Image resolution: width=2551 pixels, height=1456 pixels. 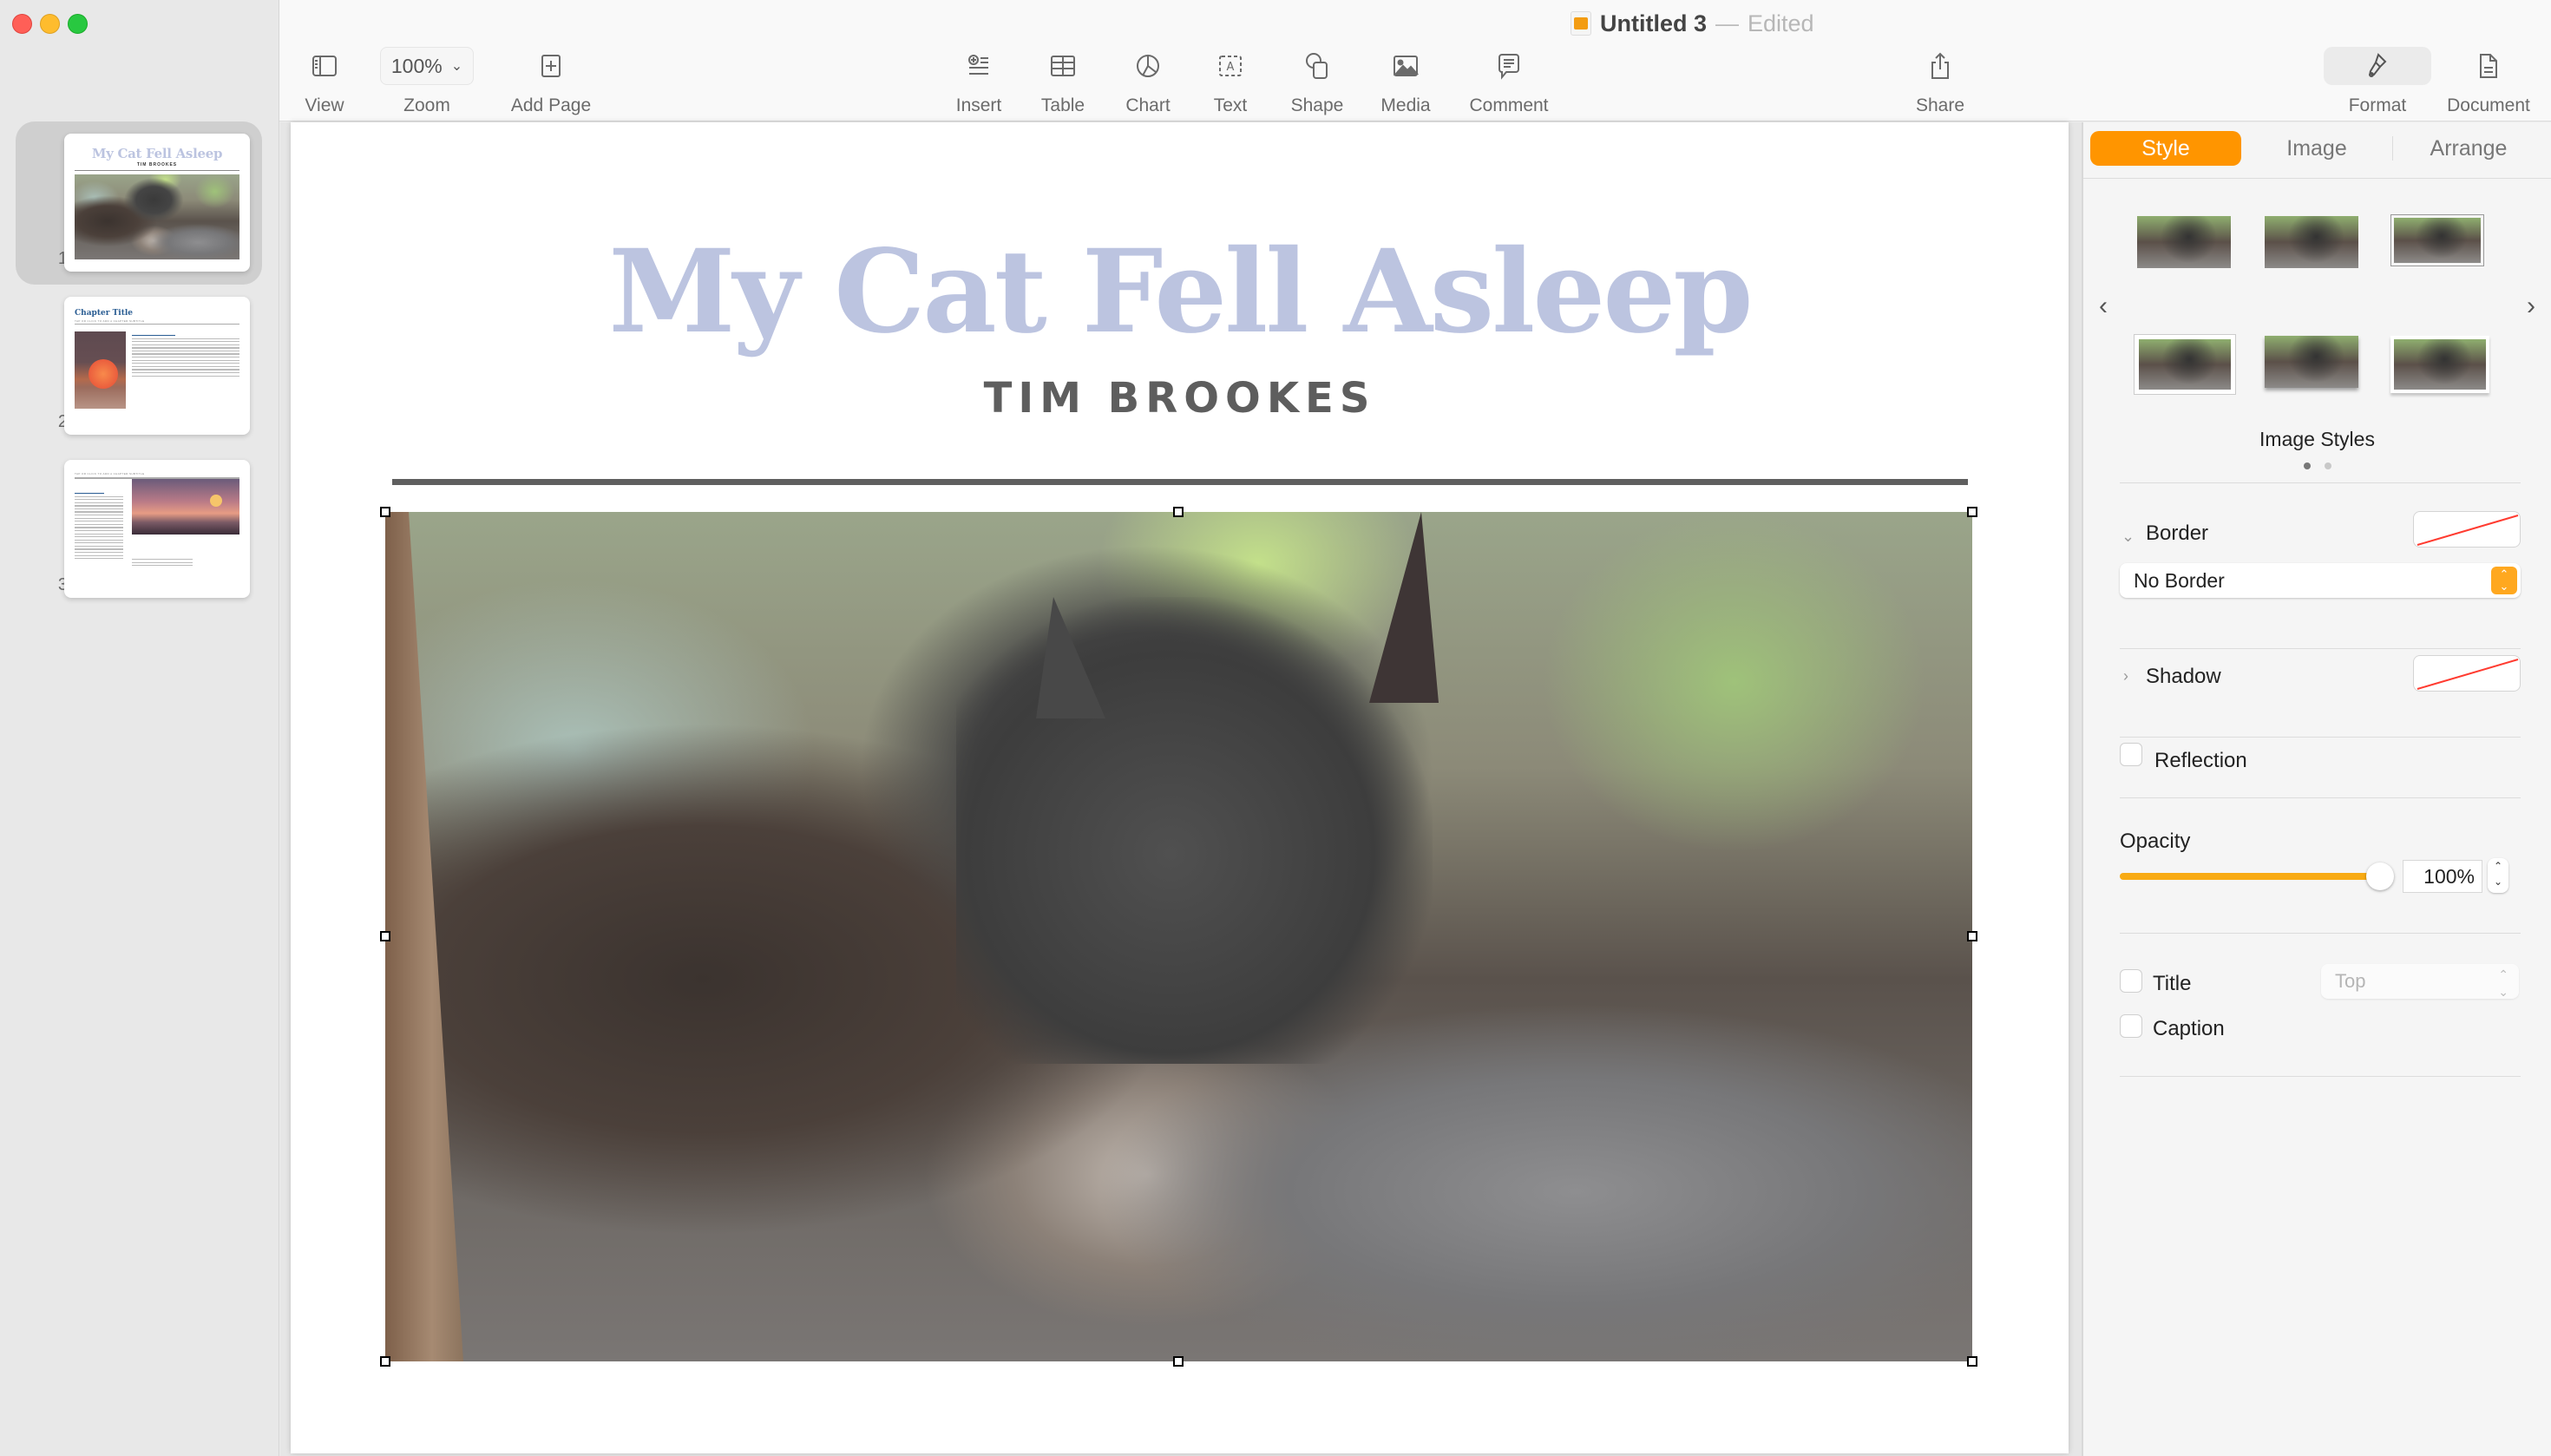 I want to click on comment-icon, so click(x=1509, y=66).